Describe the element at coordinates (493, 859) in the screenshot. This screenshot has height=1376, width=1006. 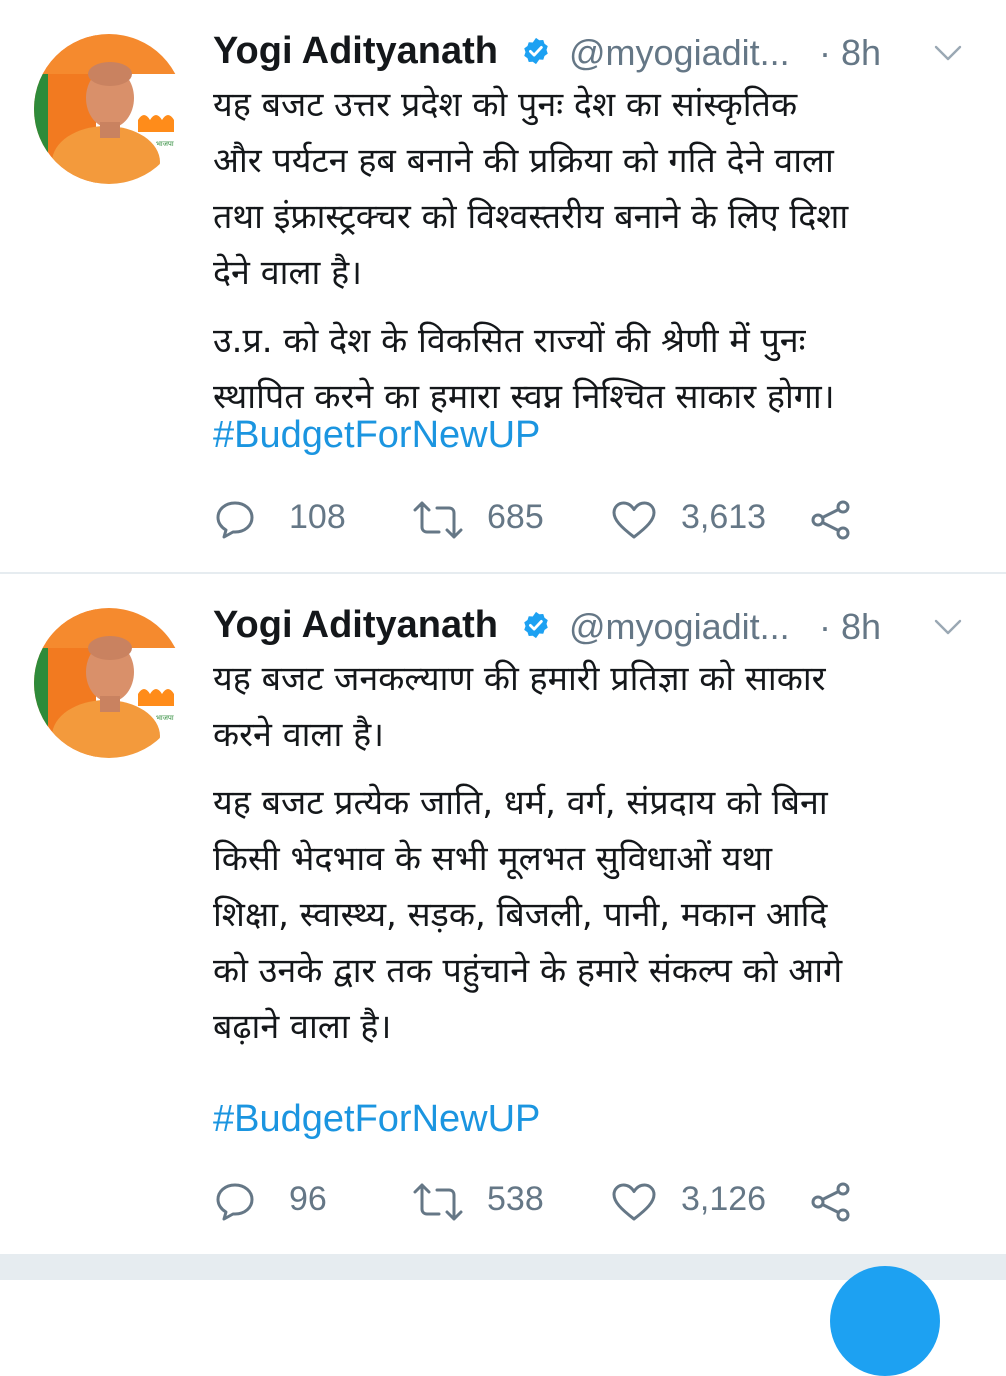
I see `tweet-text-line: किसी भेदभाव के सभी मूलभत सुविधाओं यथा` at that location.